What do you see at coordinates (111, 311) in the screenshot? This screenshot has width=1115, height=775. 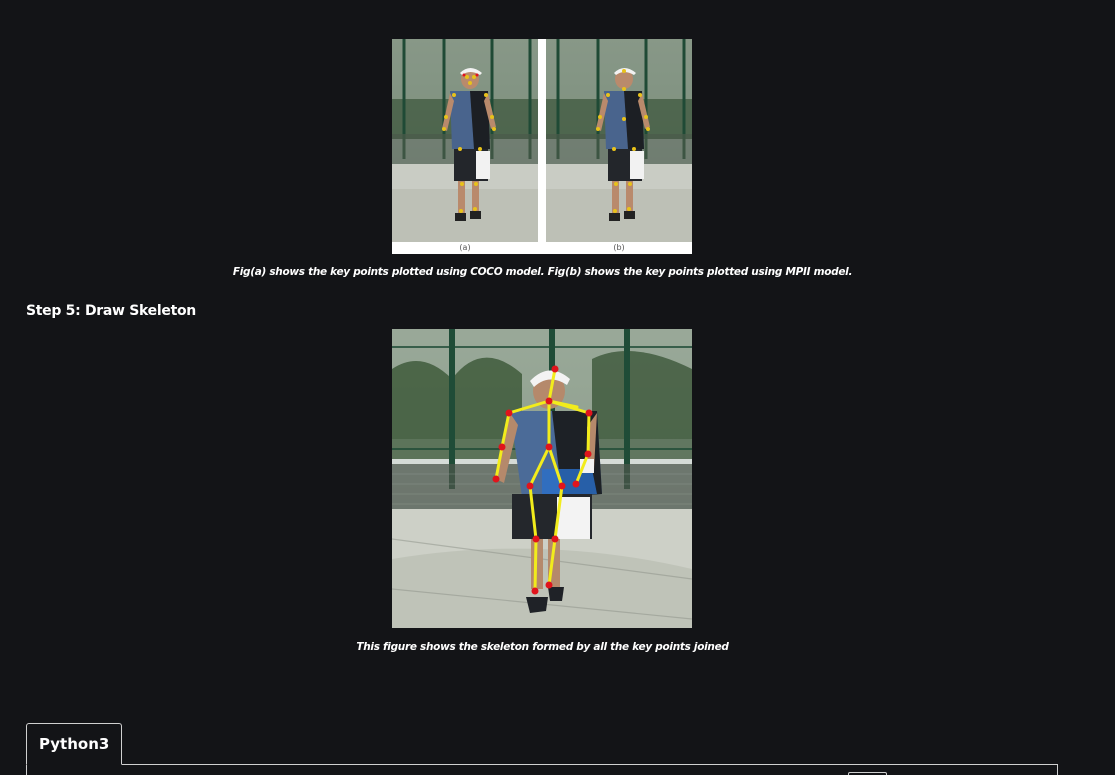 I see `step-heading: Step 5: Draw Skeleton` at bounding box center [111, 311].